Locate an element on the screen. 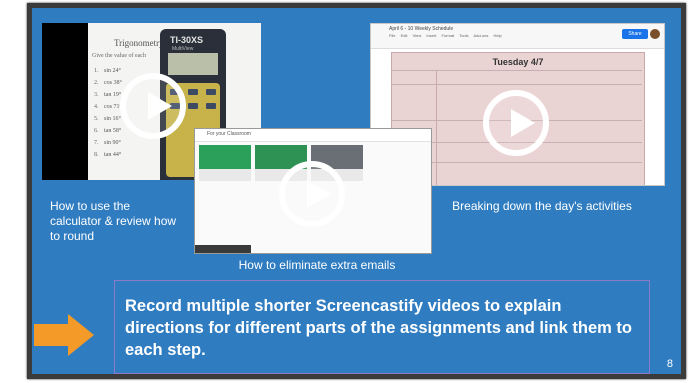 This screenshot has width=689, height=383. doc-title: Tuesday 4/7 is located at coordinates (518, 62).